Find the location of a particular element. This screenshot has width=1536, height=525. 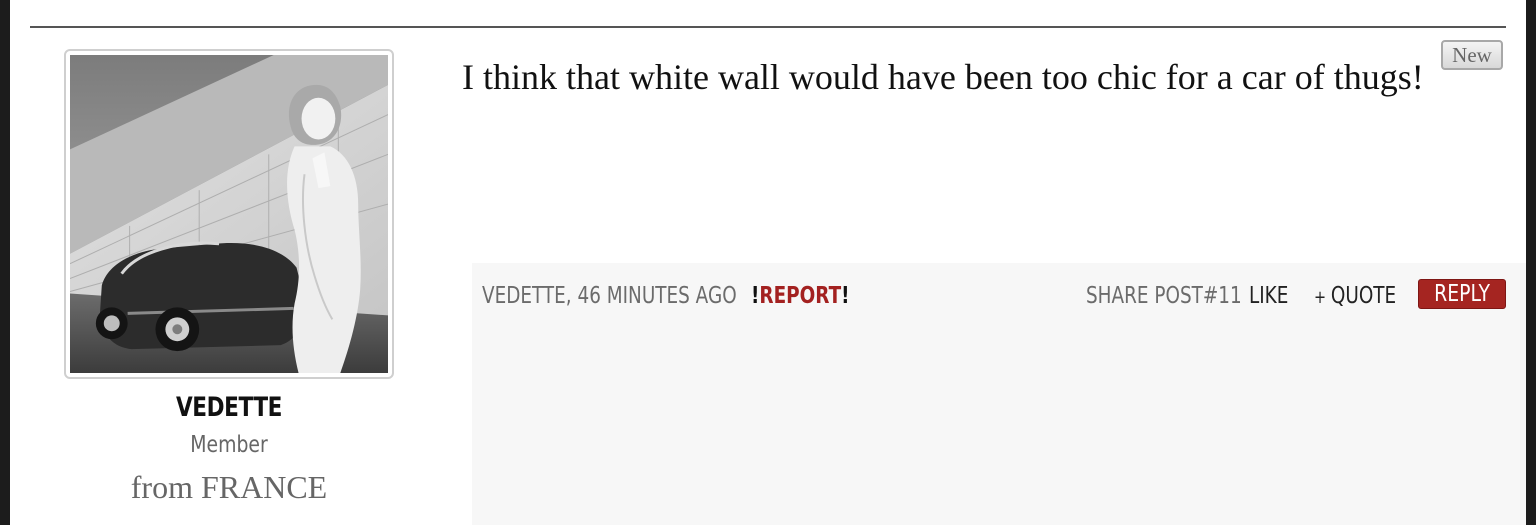

plus-icon: + is located at coordinates (1320, 297).